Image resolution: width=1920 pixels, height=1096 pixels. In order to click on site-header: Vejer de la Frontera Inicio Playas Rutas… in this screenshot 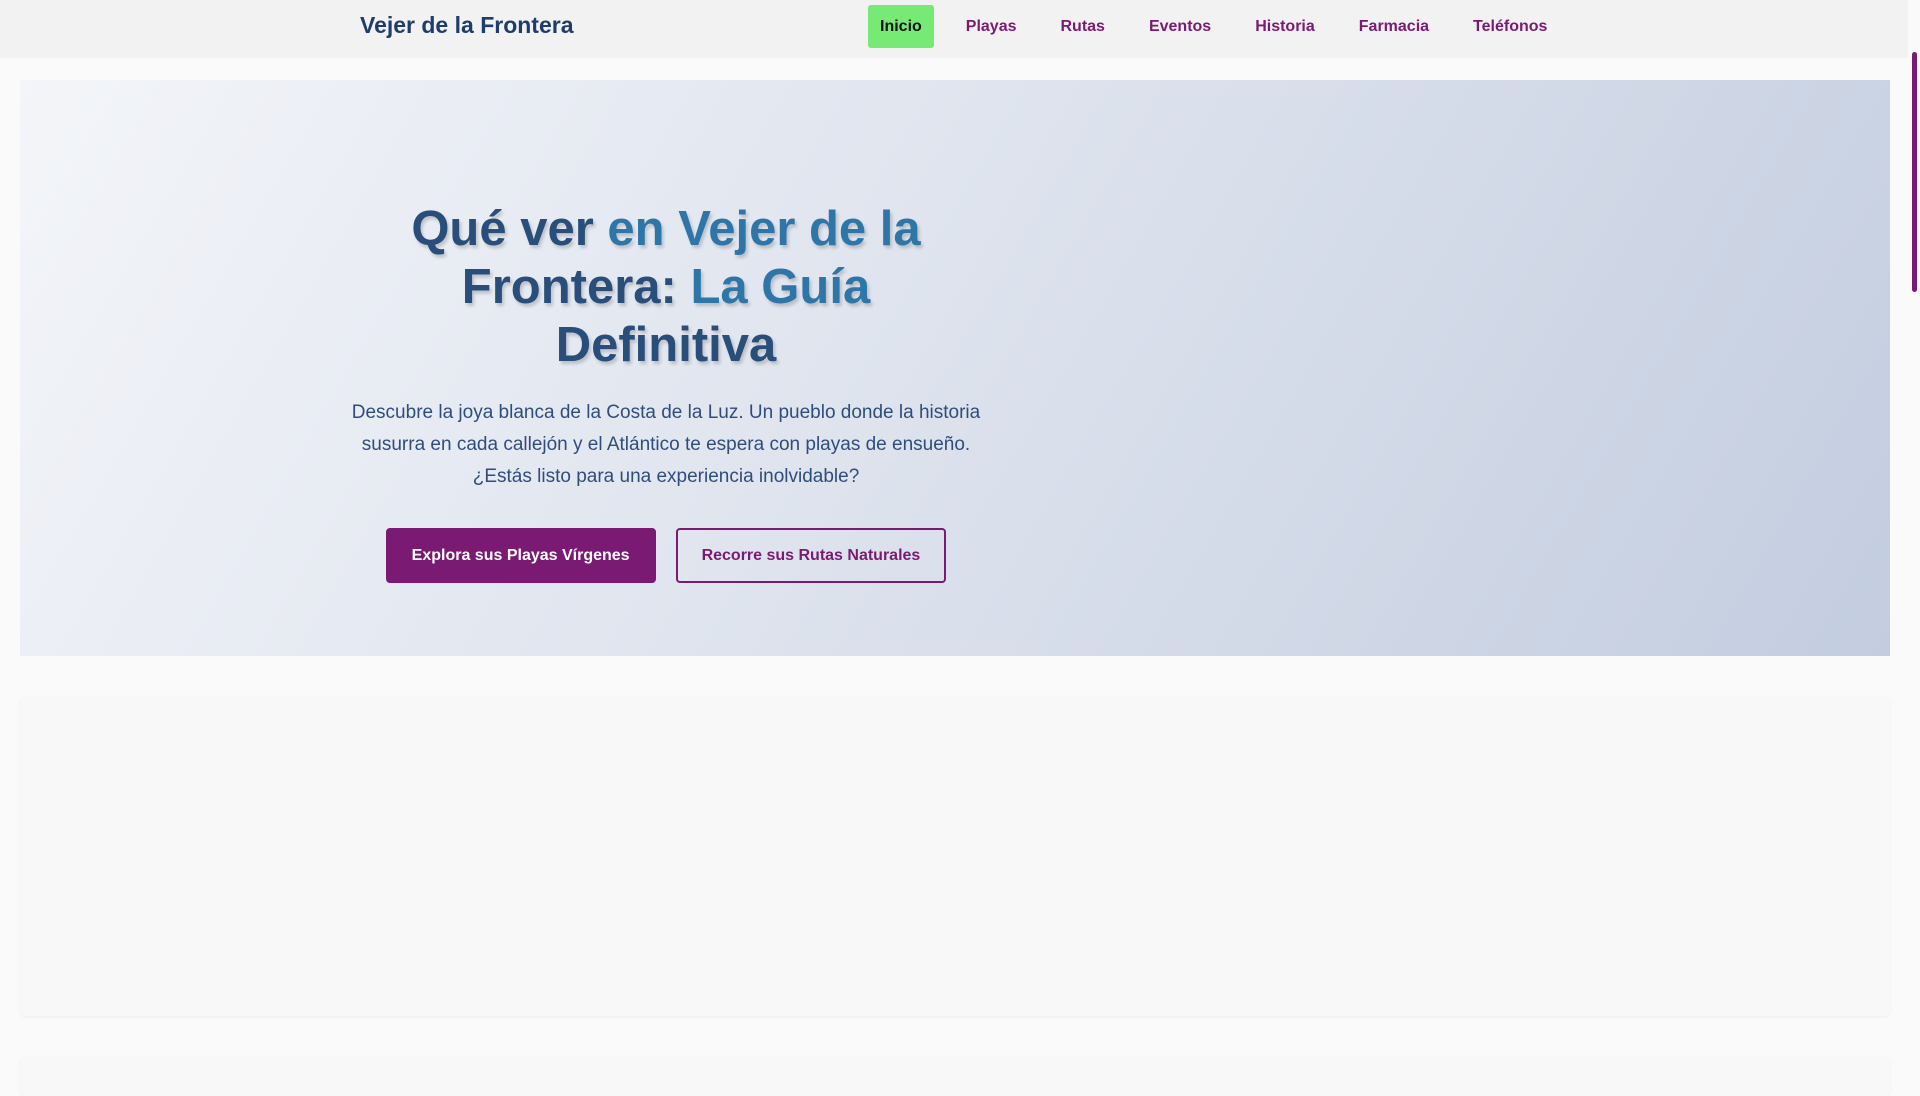, I will do `click(954, 29)`.